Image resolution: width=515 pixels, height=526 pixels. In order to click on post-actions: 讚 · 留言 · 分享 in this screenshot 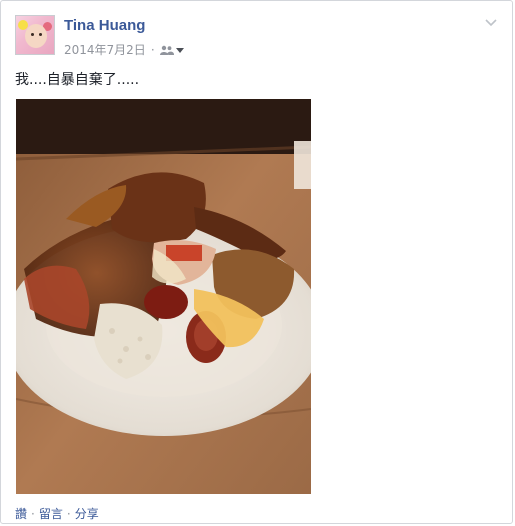, I will do `click(57, 513)`.